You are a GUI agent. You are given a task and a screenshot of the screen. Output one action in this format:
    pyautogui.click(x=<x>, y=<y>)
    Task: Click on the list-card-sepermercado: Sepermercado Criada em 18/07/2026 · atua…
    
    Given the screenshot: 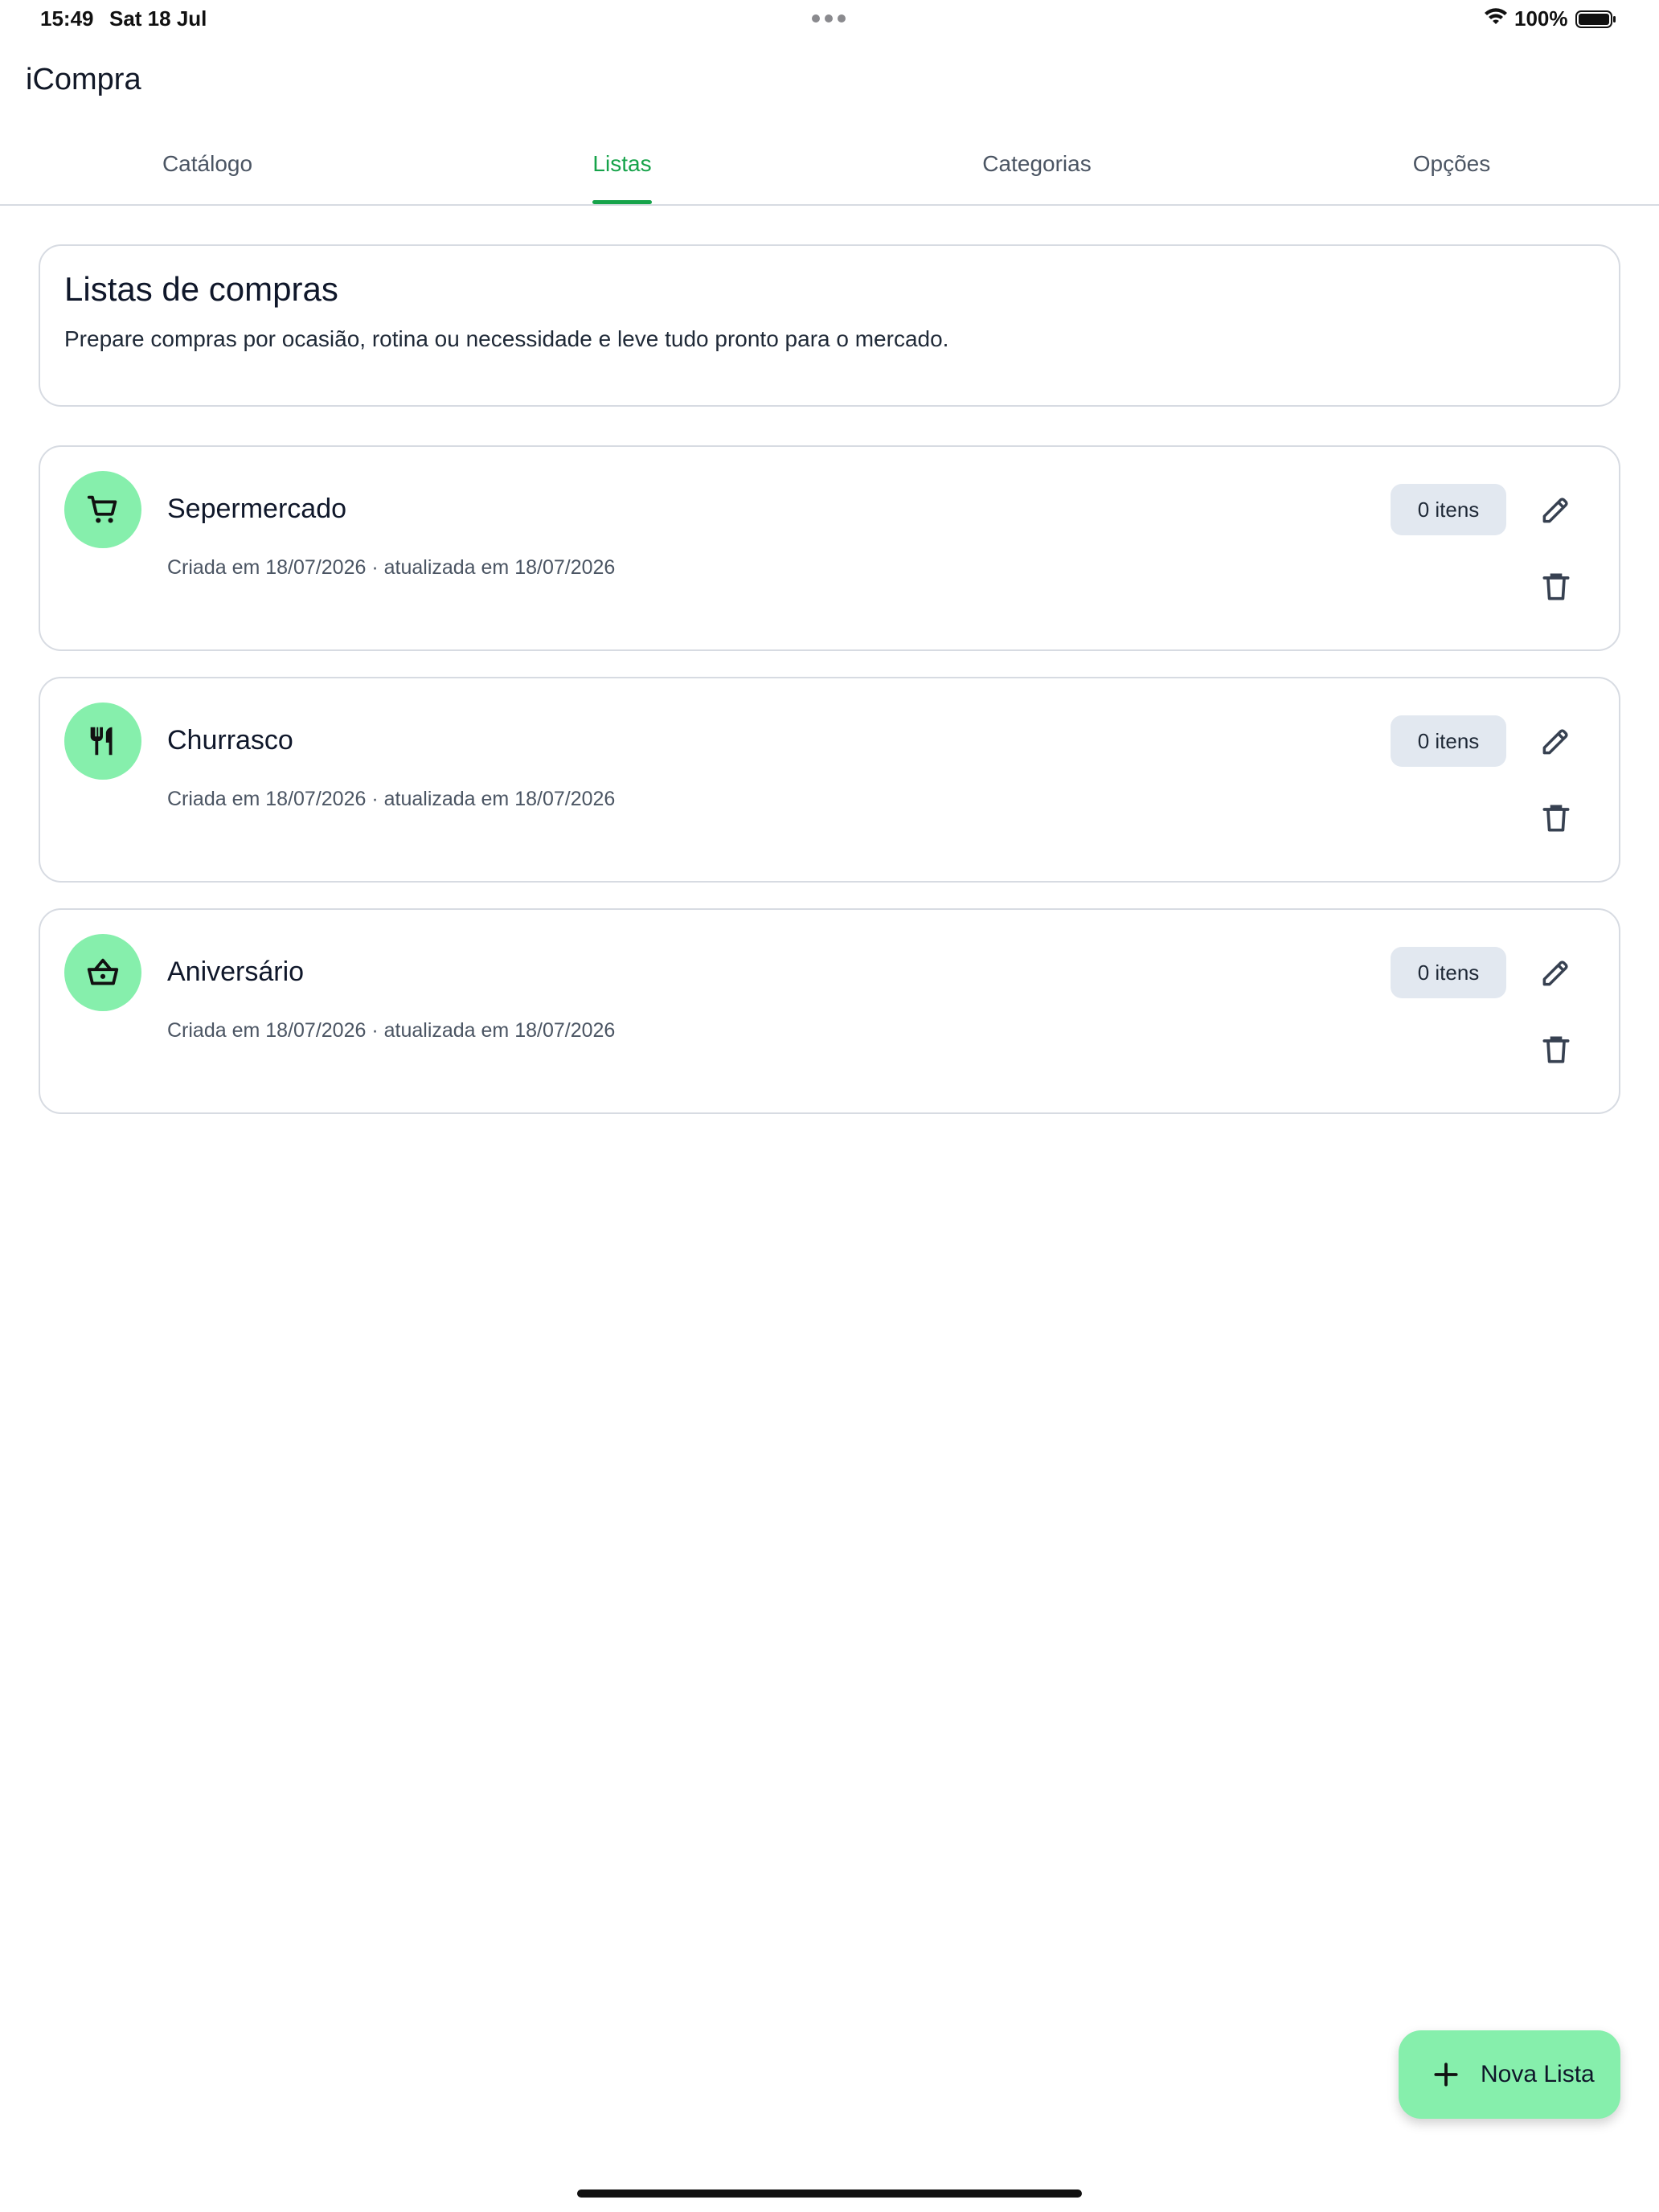 What is the action you would take?
    pyautogui.click(x=829, y=548)
    